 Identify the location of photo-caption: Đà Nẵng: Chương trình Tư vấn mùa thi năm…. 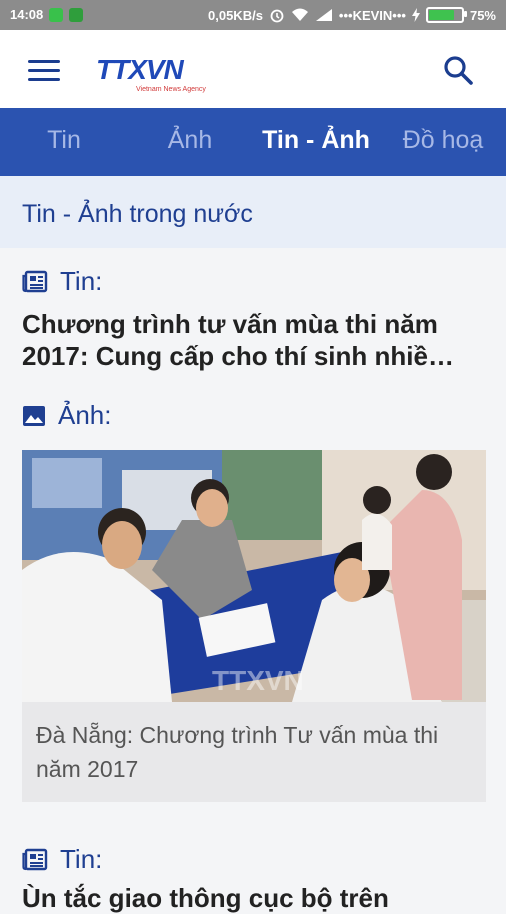
(256, 752).